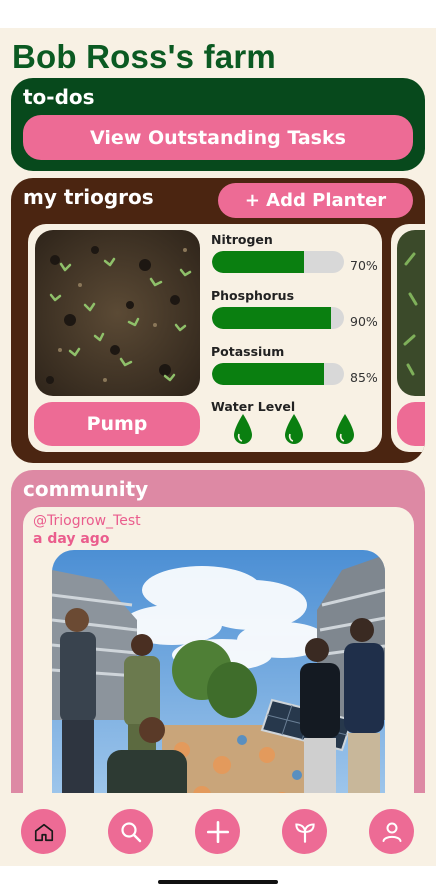 The width and height of the screenshot is (436, 896). I want to click on todos-card: to-dos View Outstanding Tasks, so click(218, 124).